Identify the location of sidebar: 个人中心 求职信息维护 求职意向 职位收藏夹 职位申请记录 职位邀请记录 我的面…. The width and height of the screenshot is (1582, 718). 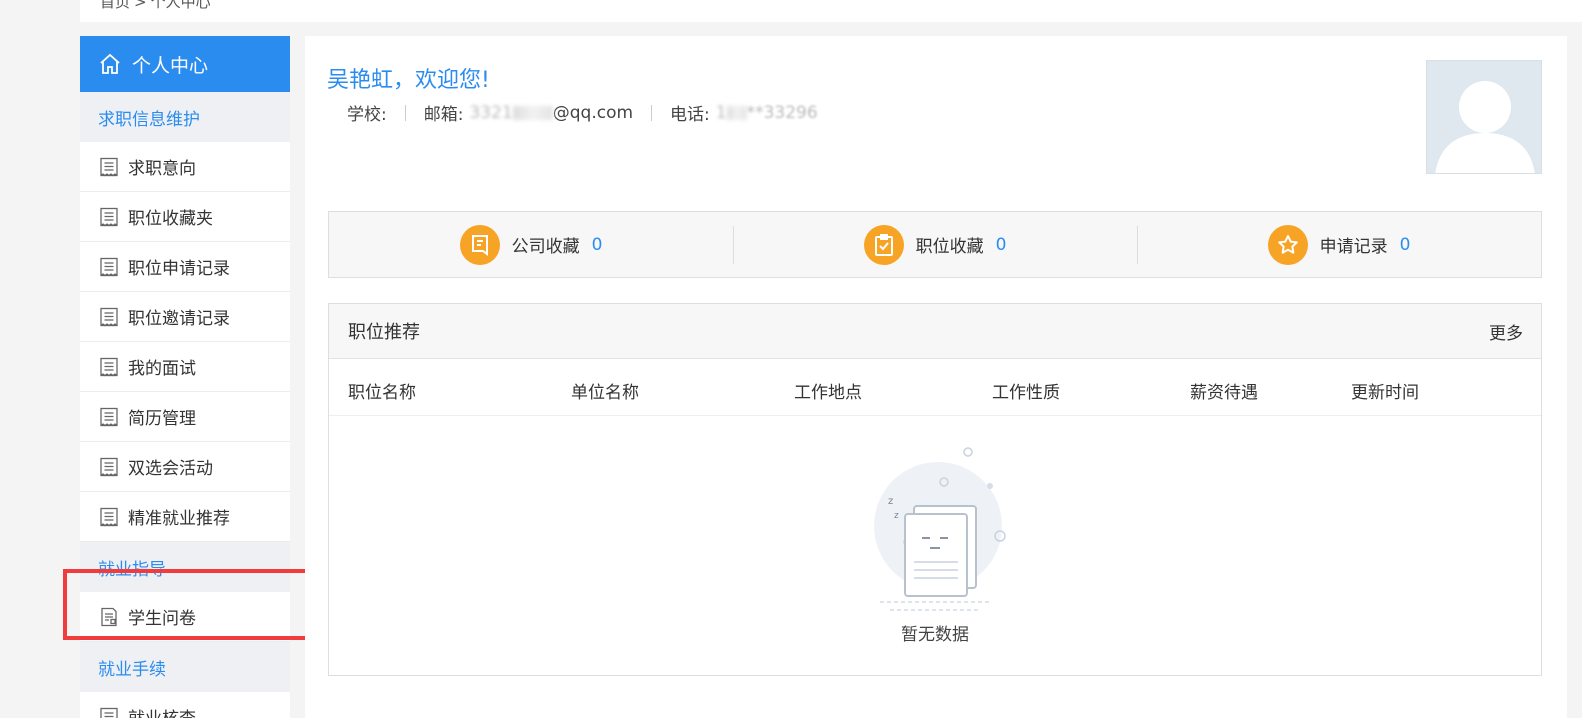
(185, 377).